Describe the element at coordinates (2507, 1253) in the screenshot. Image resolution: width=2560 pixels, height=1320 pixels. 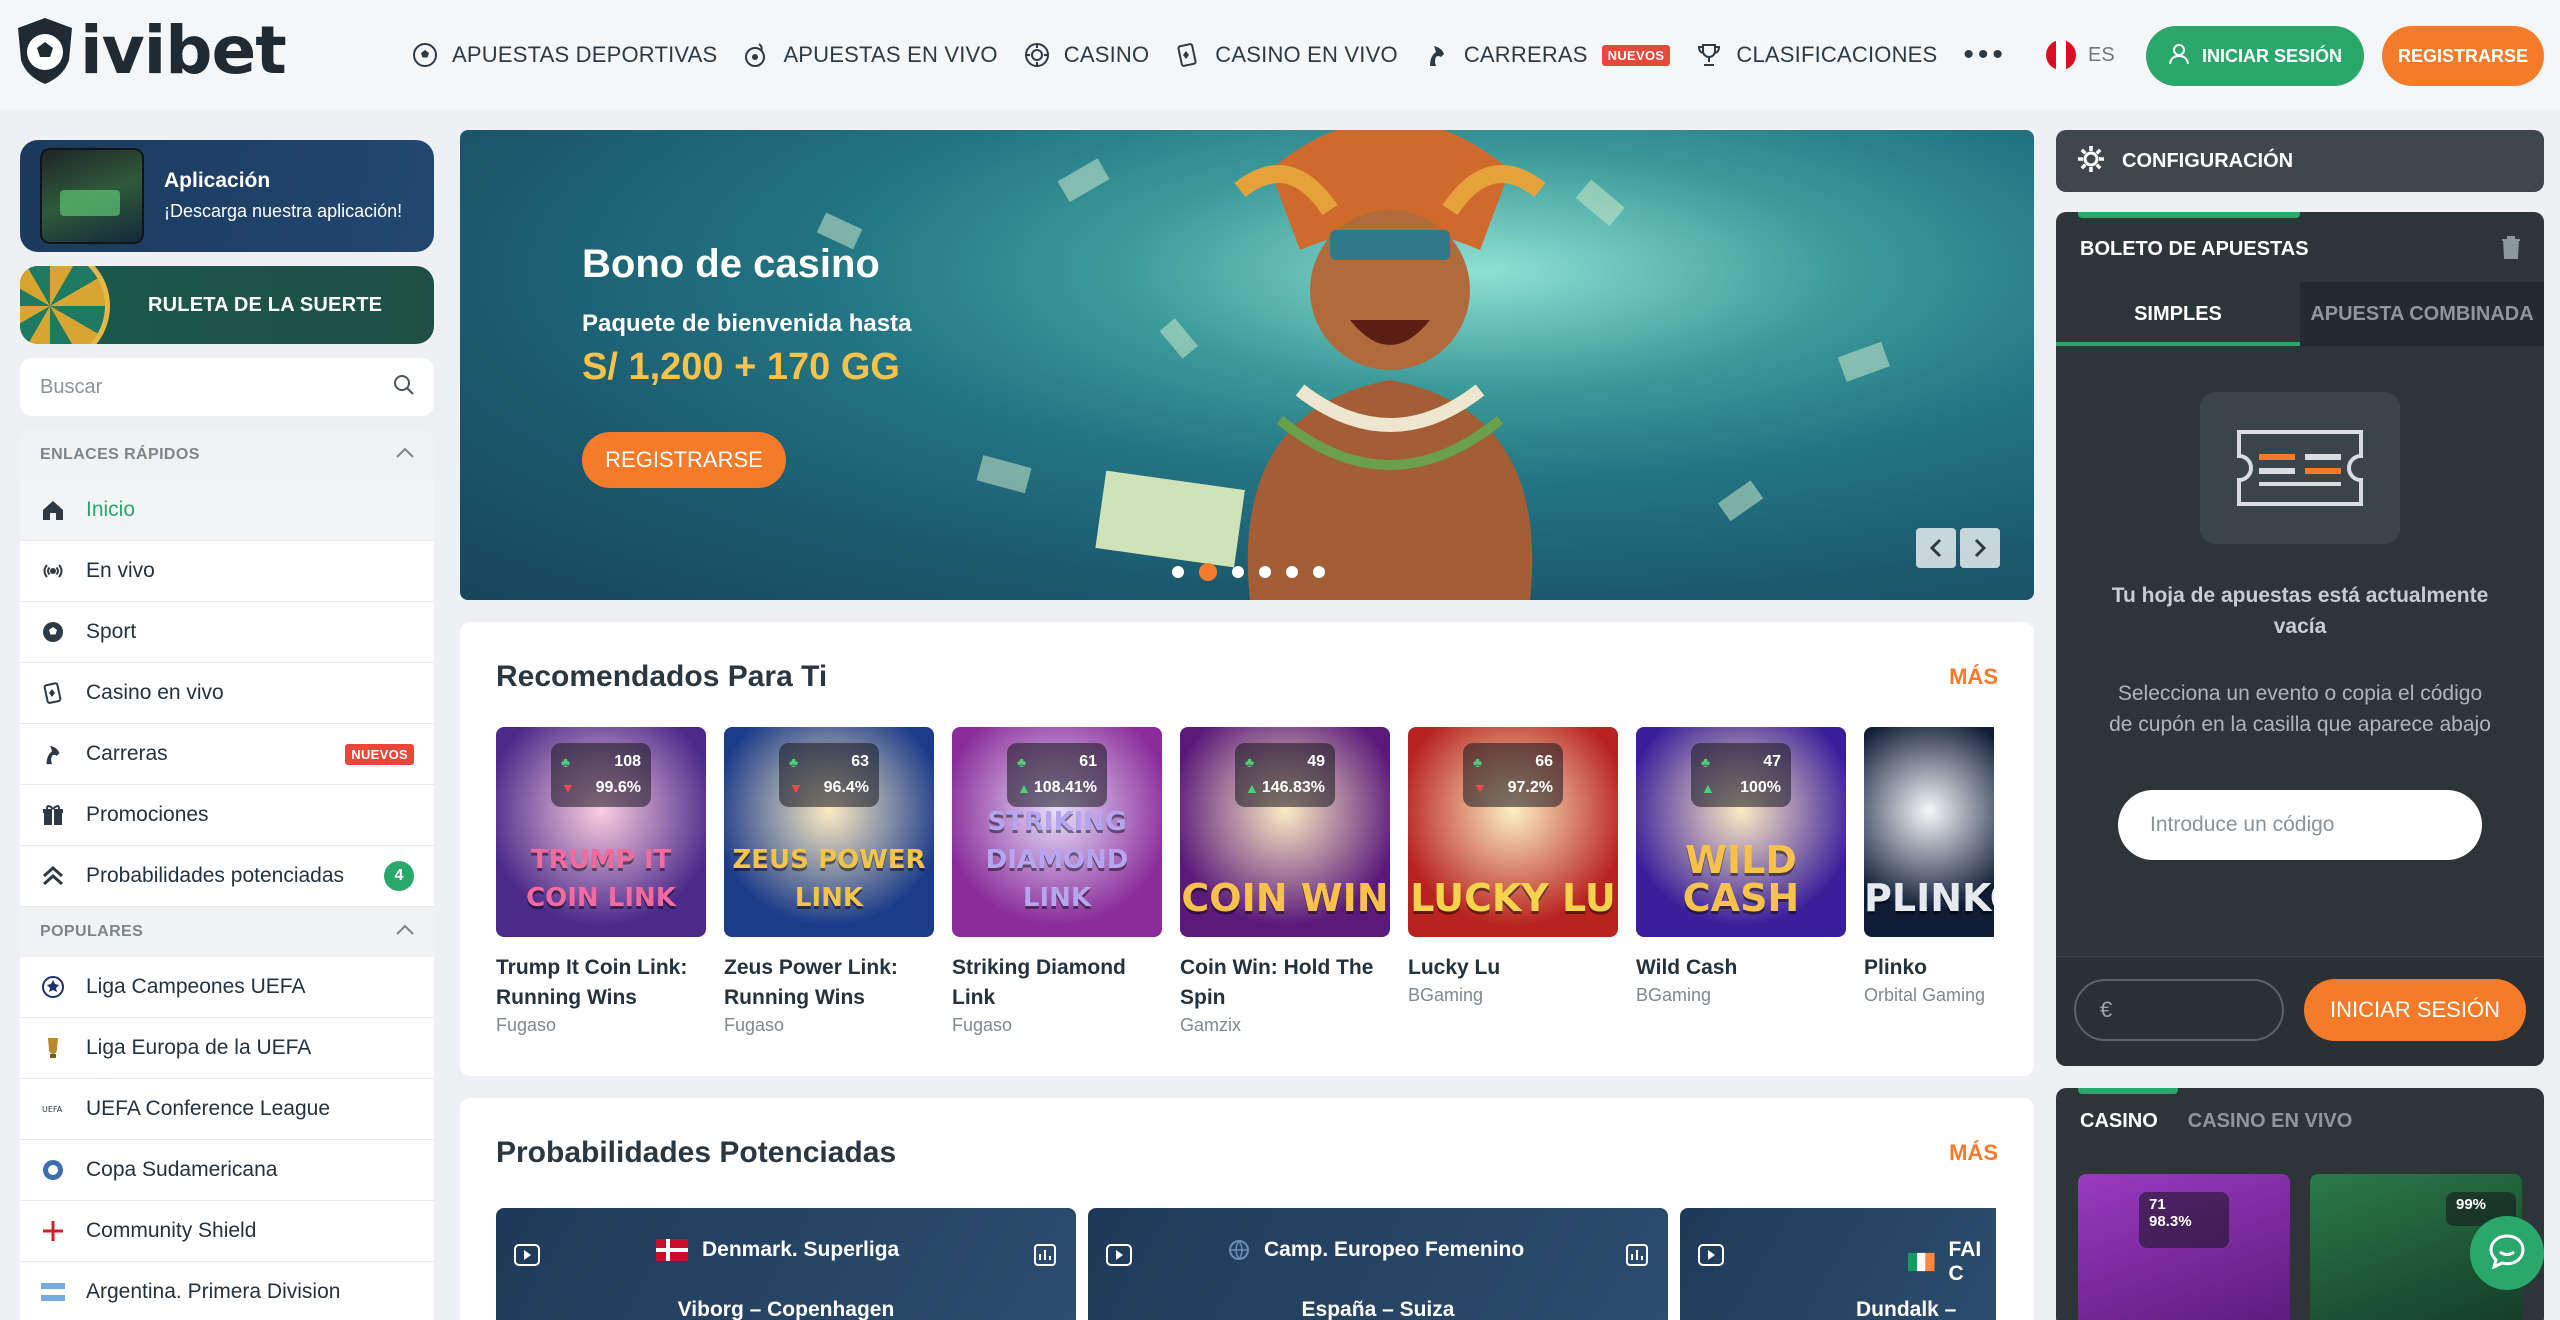
I see `live-chat-button` at that location.